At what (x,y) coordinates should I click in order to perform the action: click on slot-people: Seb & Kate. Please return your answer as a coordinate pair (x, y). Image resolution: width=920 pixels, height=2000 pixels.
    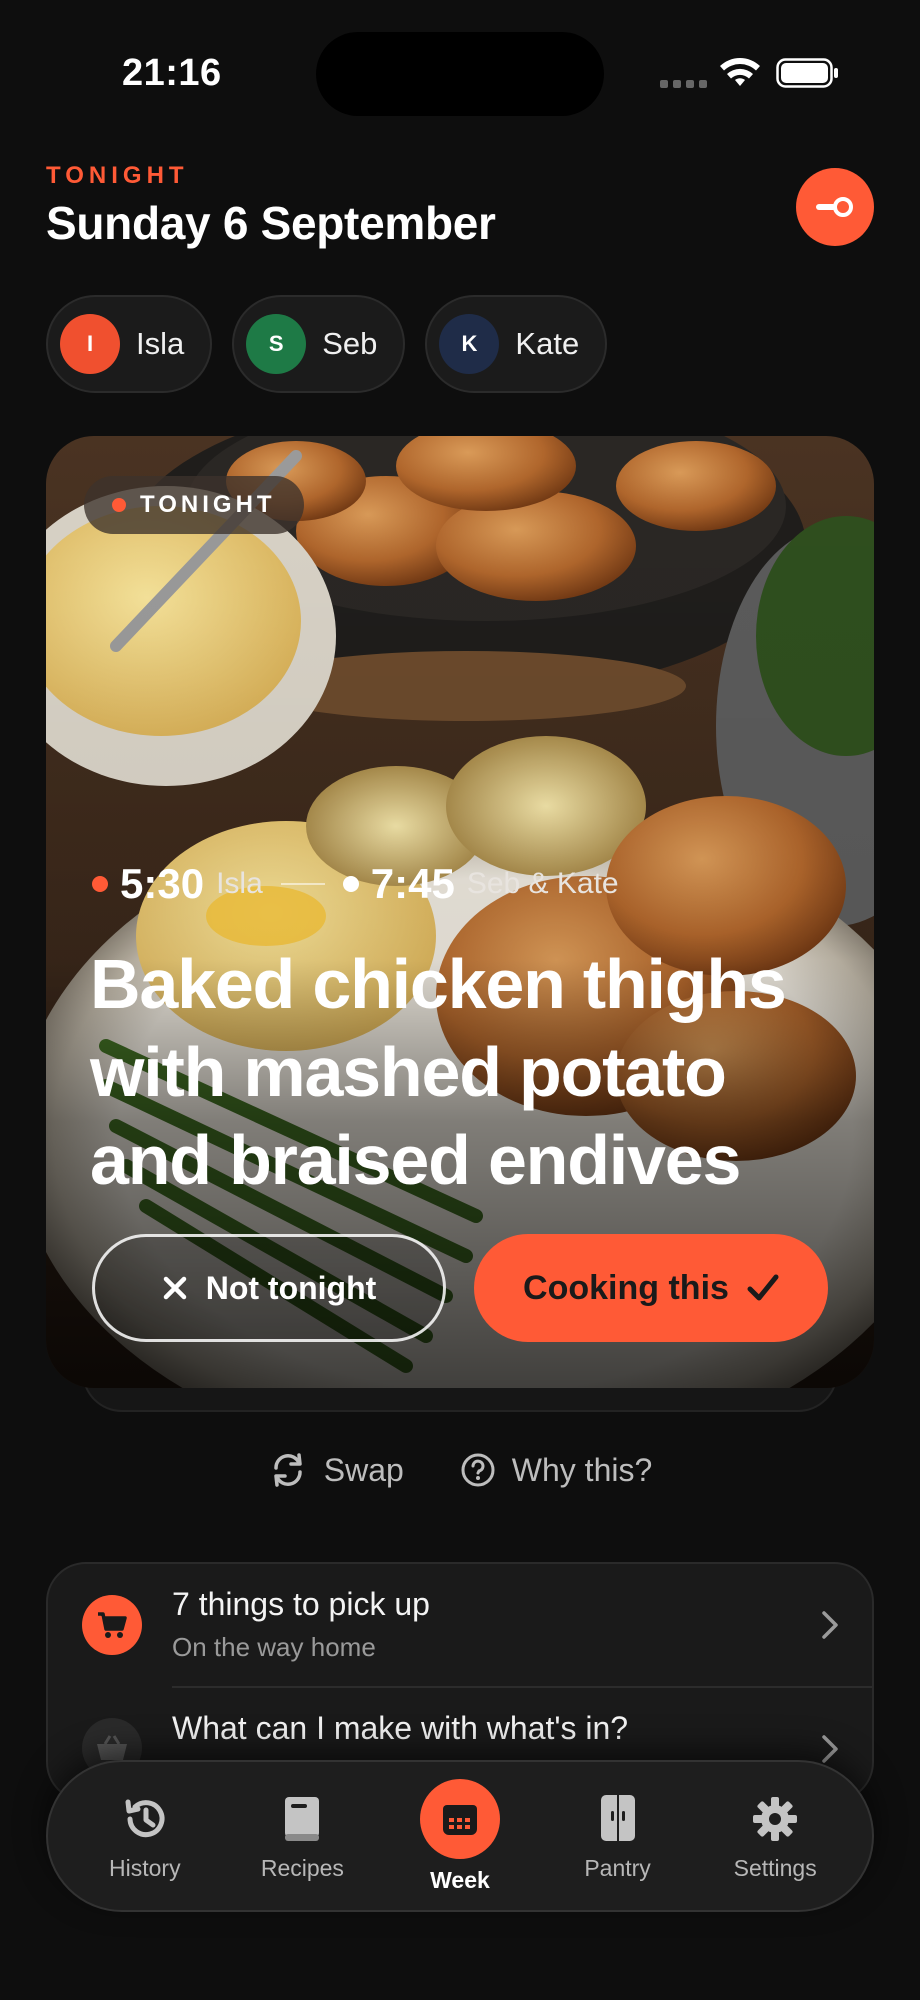
    Looking at the image, I should click on (542, 883).